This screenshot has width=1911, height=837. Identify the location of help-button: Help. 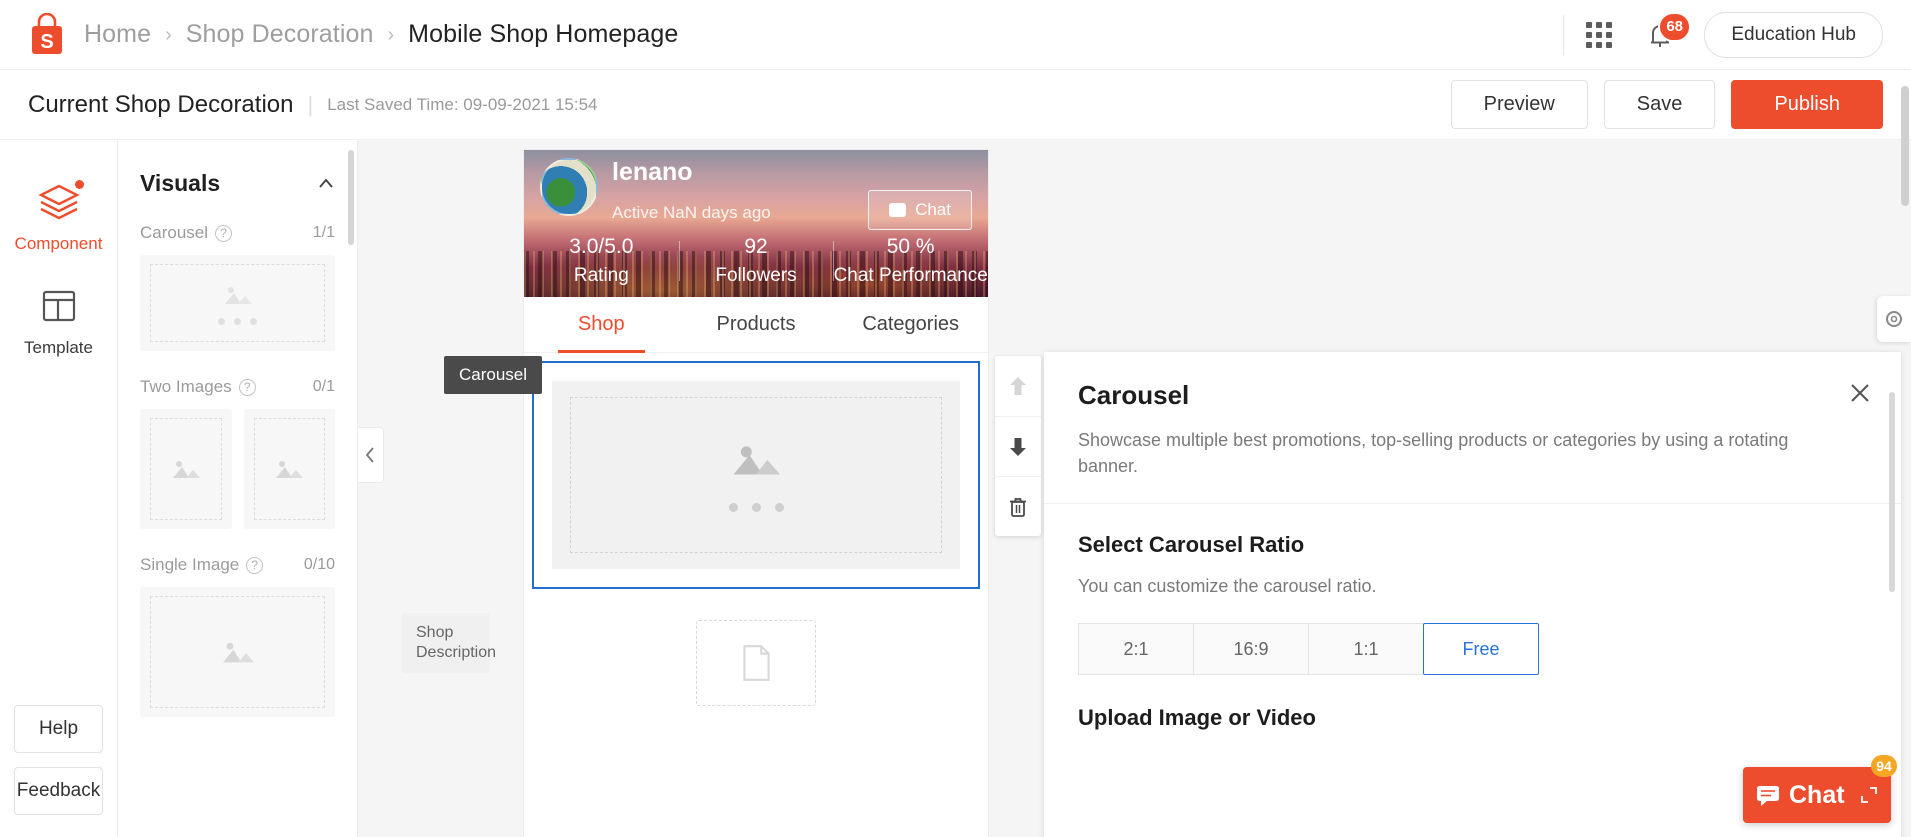
(58, 729).